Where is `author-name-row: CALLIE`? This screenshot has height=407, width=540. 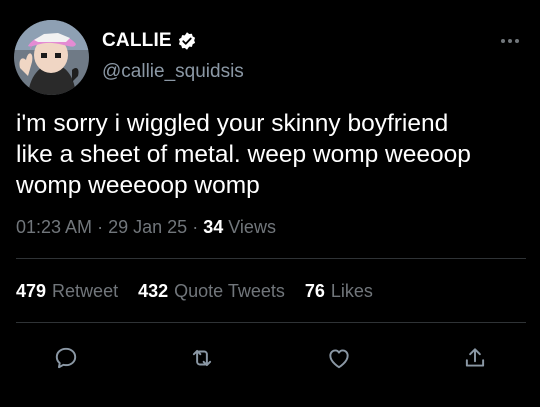 author-name-row: CALLIE is located at coordinates (149, 41).